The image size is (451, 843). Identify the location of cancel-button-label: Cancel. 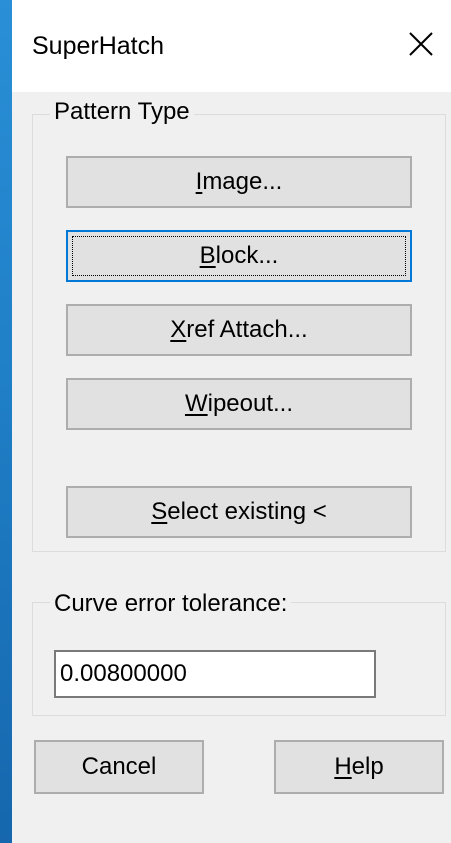
(119, 766).